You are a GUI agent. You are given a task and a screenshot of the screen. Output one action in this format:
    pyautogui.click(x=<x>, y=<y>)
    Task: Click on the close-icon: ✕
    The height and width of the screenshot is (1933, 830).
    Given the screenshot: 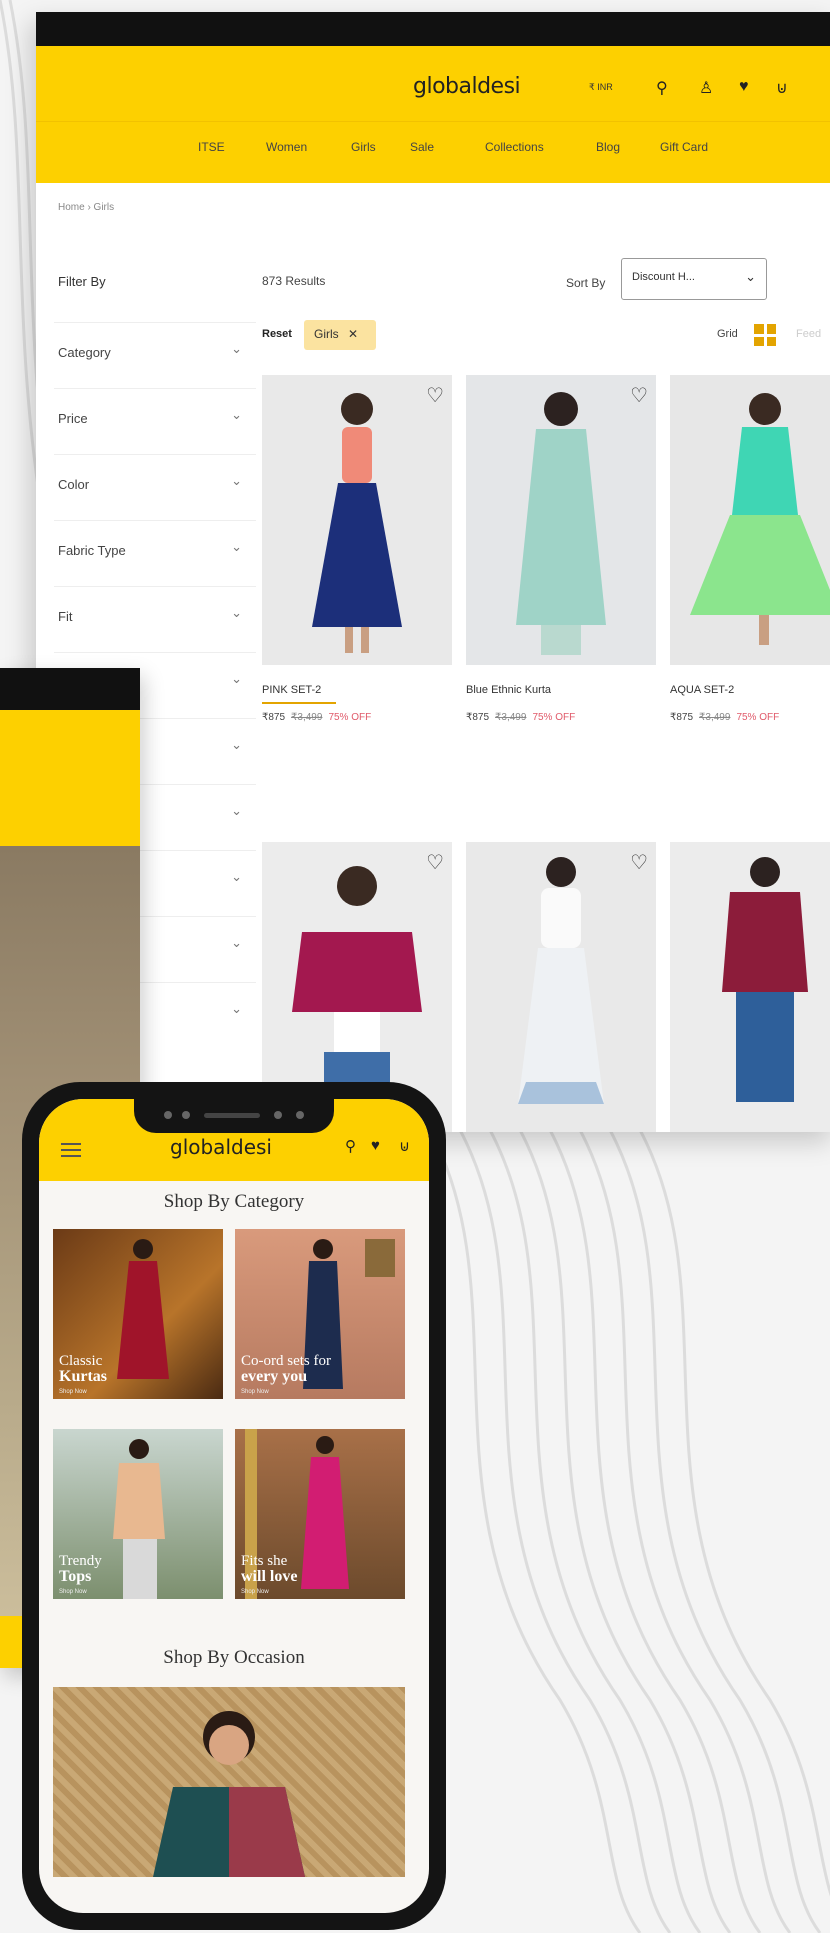 What is the action you would take?
    pyautogui.click(x=353, y=334)
    